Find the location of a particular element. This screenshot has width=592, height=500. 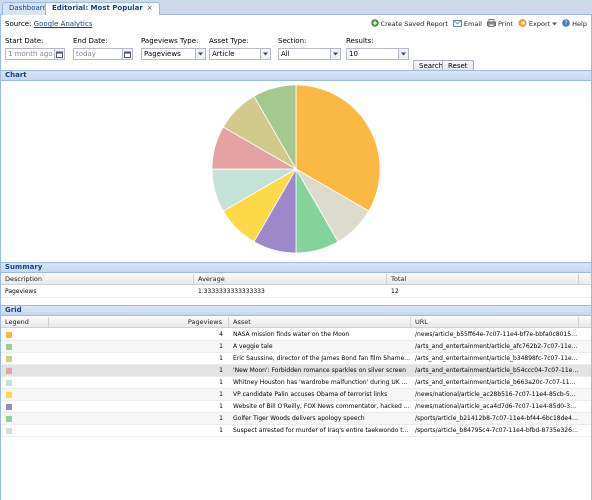

email-label: Email is located at coordinates (472, 24).